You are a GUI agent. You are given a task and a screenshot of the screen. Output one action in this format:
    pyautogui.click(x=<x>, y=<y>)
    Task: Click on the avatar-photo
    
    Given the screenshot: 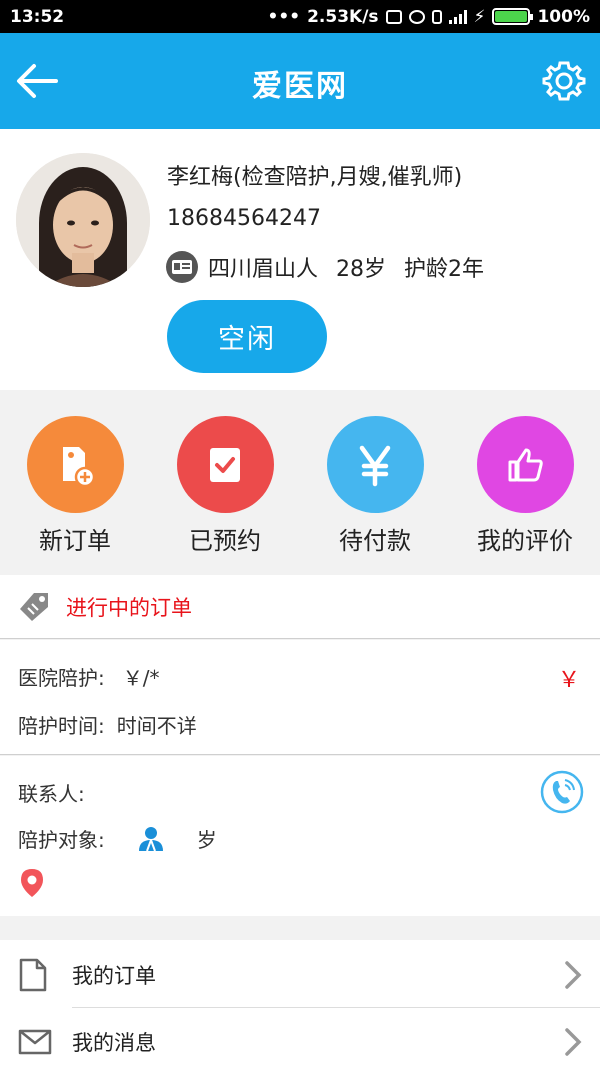 What is the action you would take?
    pyautogui.click(x=83, y=220)
    